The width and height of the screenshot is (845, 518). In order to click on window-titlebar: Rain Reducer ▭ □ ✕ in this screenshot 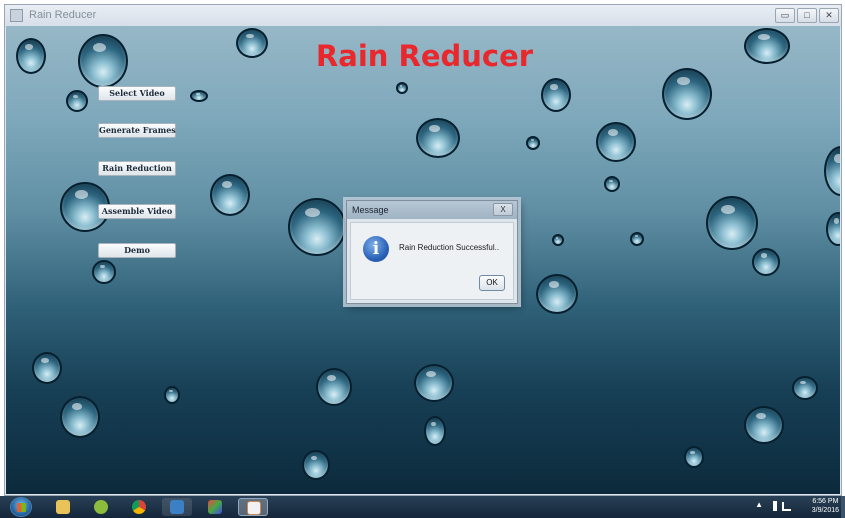, I will do `click(423, 16)`.